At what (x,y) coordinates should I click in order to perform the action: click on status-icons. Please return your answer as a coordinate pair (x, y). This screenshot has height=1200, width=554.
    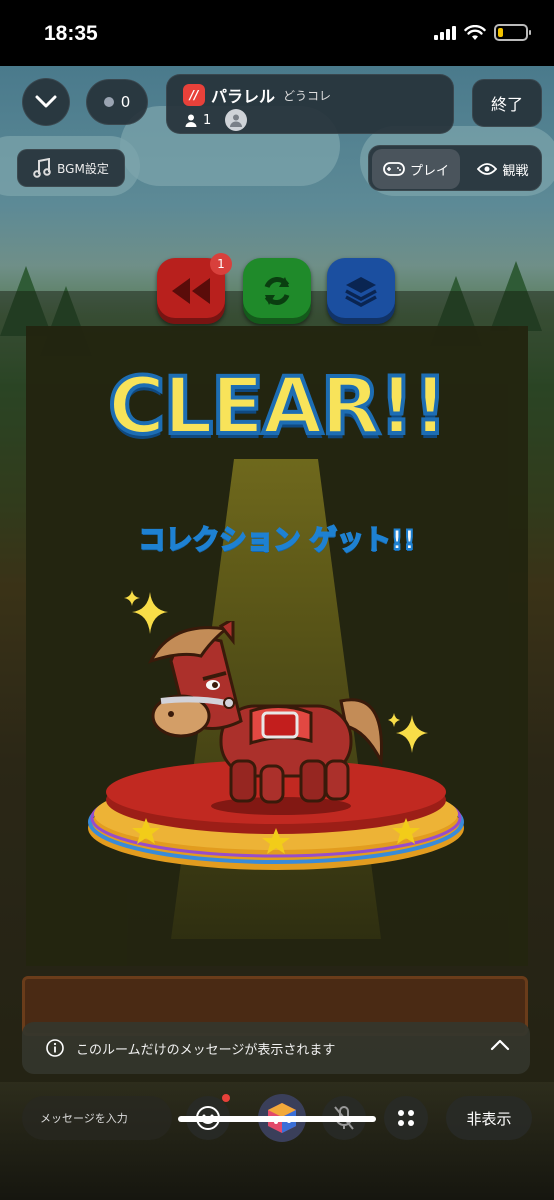
    Looking at the image, I should click on (482, 32).